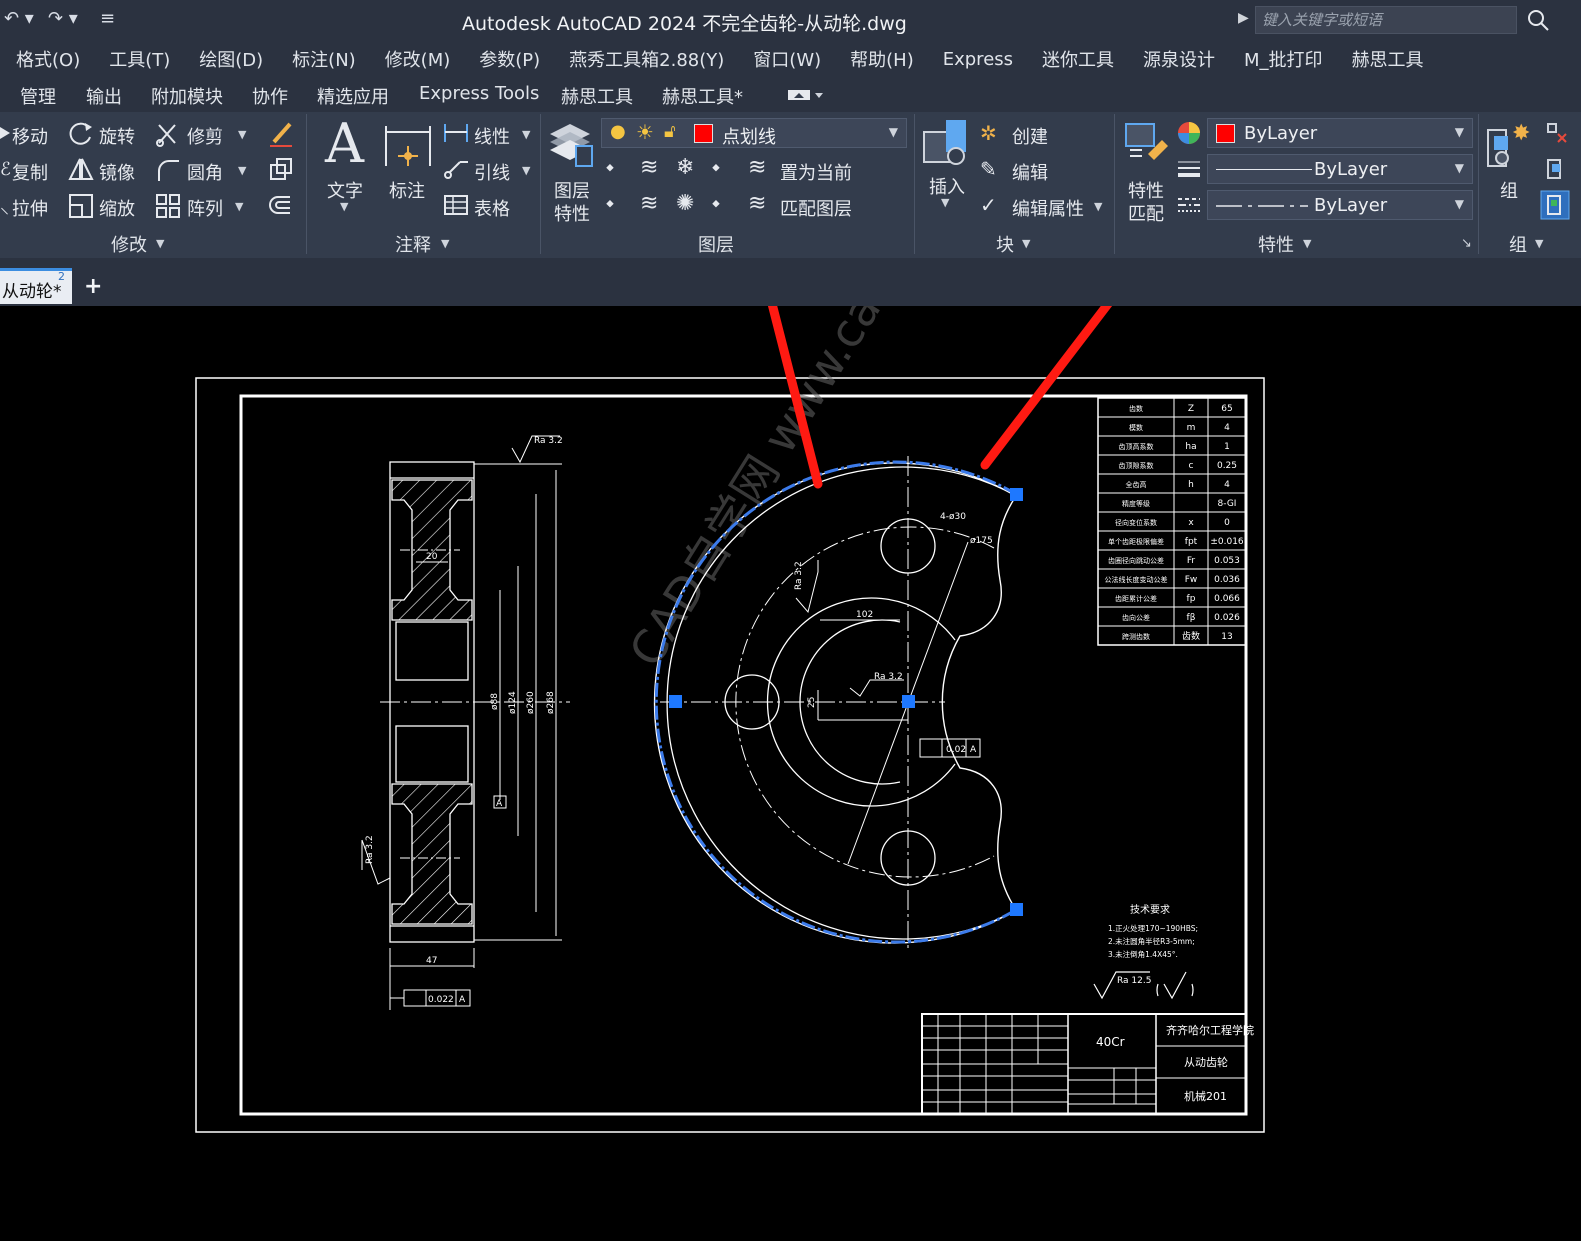  What do you see at coordinates (702, 96) in the screenshot?
I see `tab-hesi-tools-star: 赫思工具*` at bounding box center [702, 96].